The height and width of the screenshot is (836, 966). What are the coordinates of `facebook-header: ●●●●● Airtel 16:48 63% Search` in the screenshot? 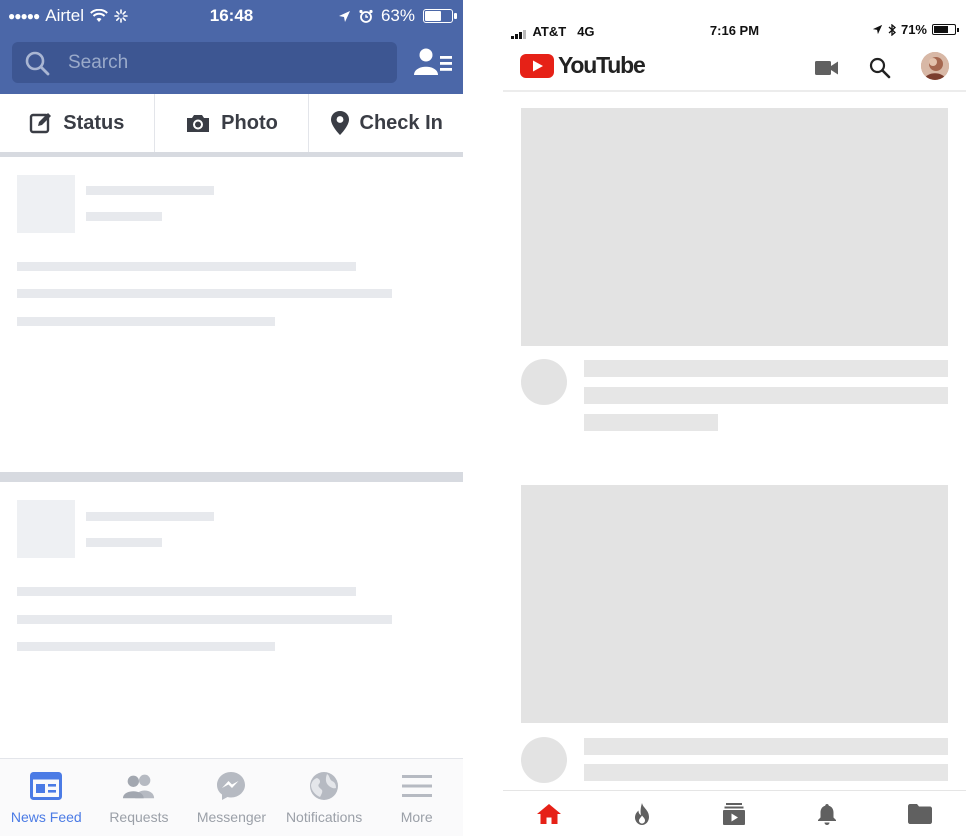 It's located at (231, 47).